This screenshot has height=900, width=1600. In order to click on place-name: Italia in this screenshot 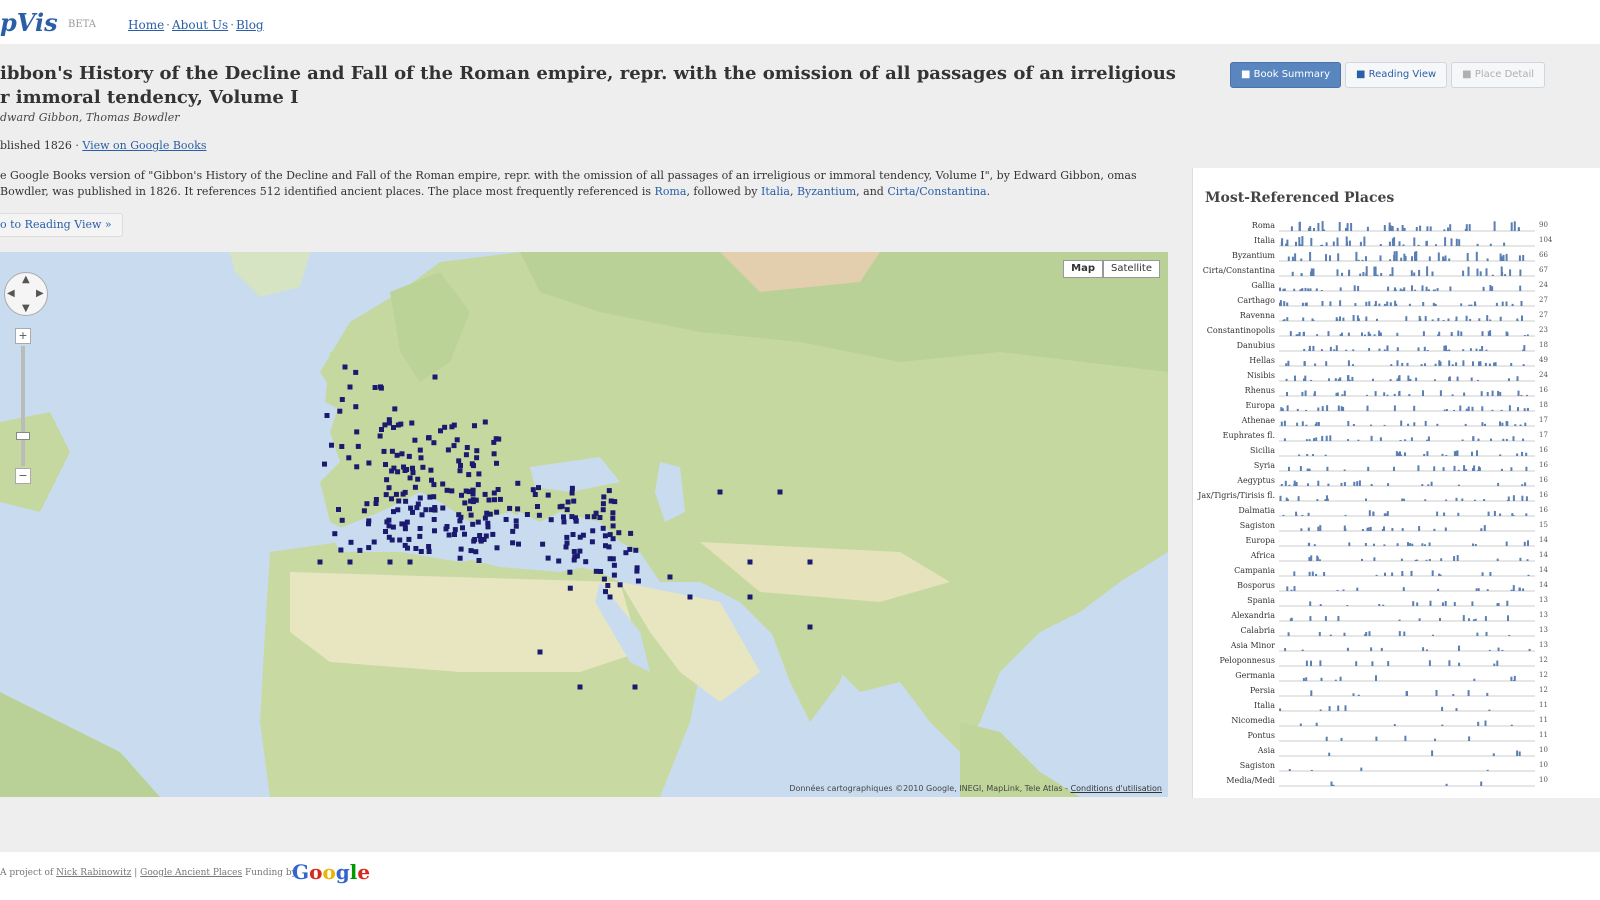, I will do `click(1234, 705)`.